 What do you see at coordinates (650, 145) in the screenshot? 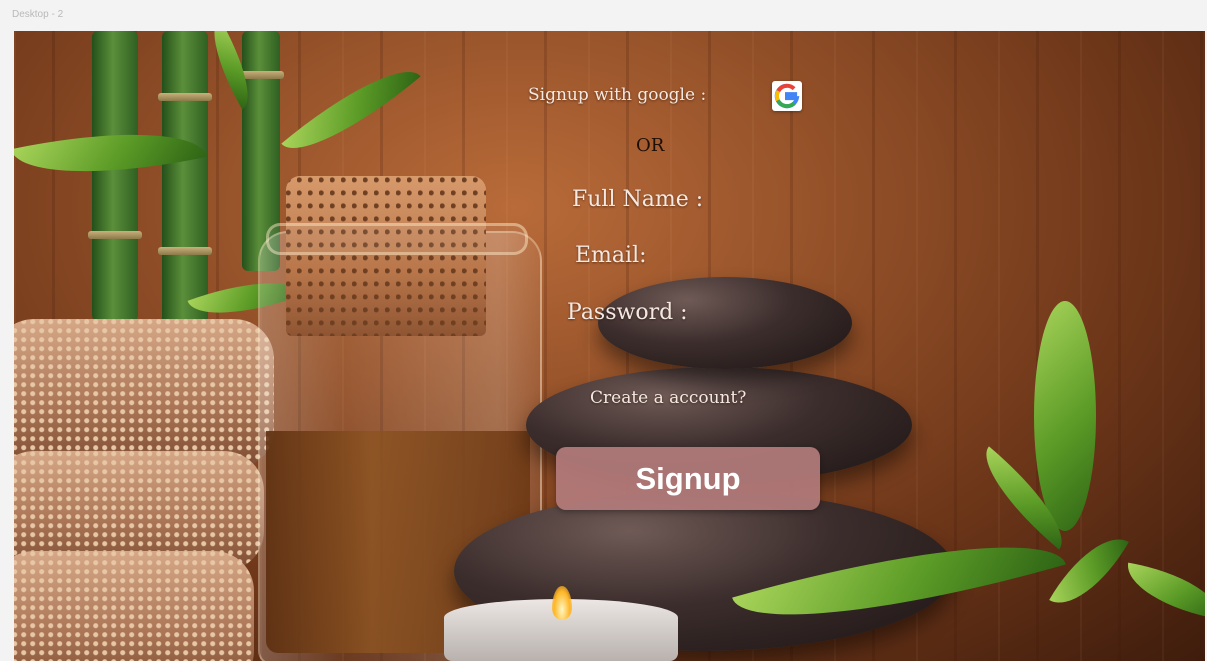
I see `or-separator: OR` at bounding box center [650, 145].